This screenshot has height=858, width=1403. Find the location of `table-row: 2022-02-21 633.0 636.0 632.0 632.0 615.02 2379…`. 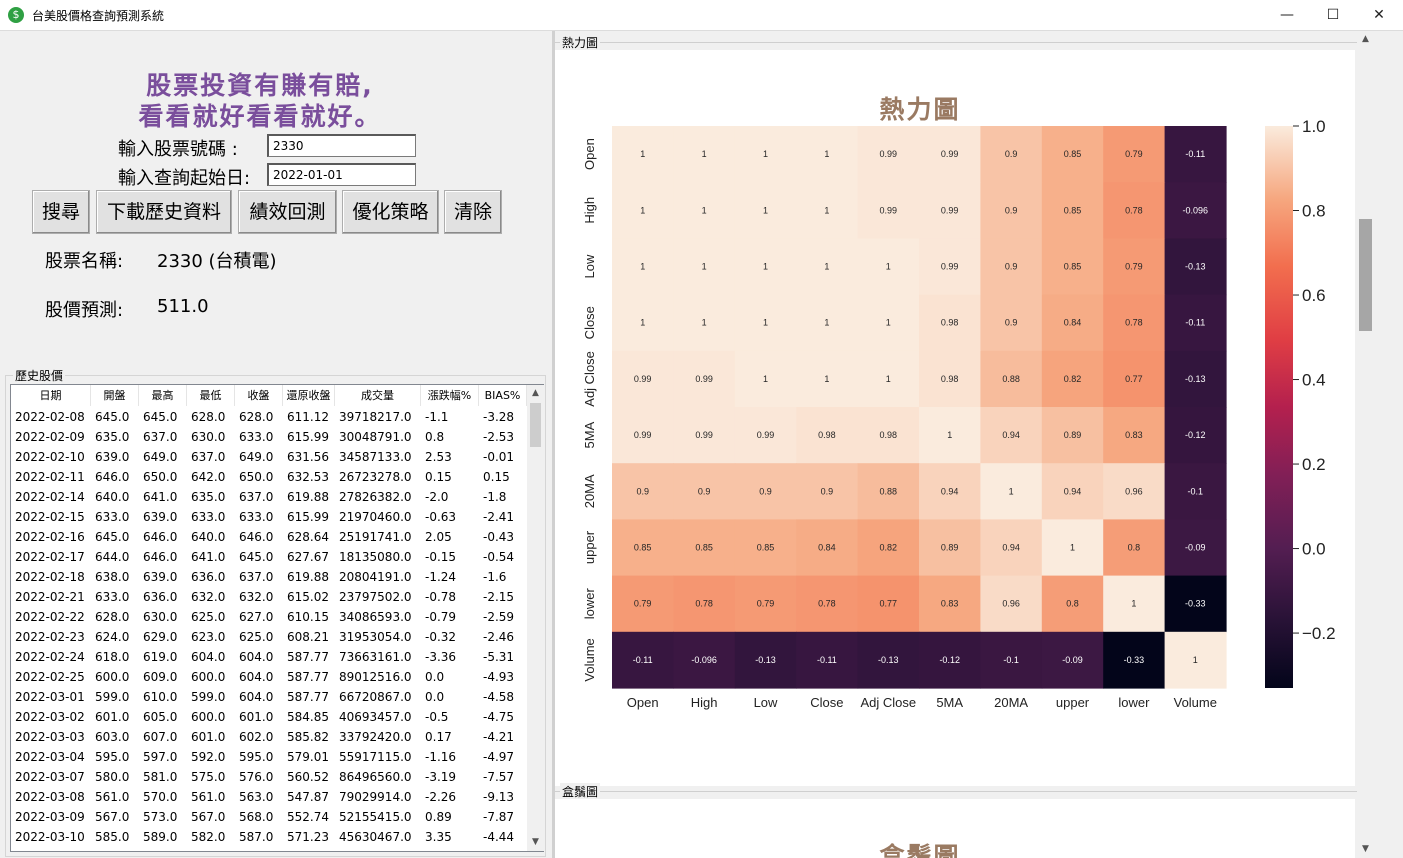

table-row: 2022-02-21 633.0 636.0 632.0 632.0 615.02 2379… is located at coordinates (269, 597).